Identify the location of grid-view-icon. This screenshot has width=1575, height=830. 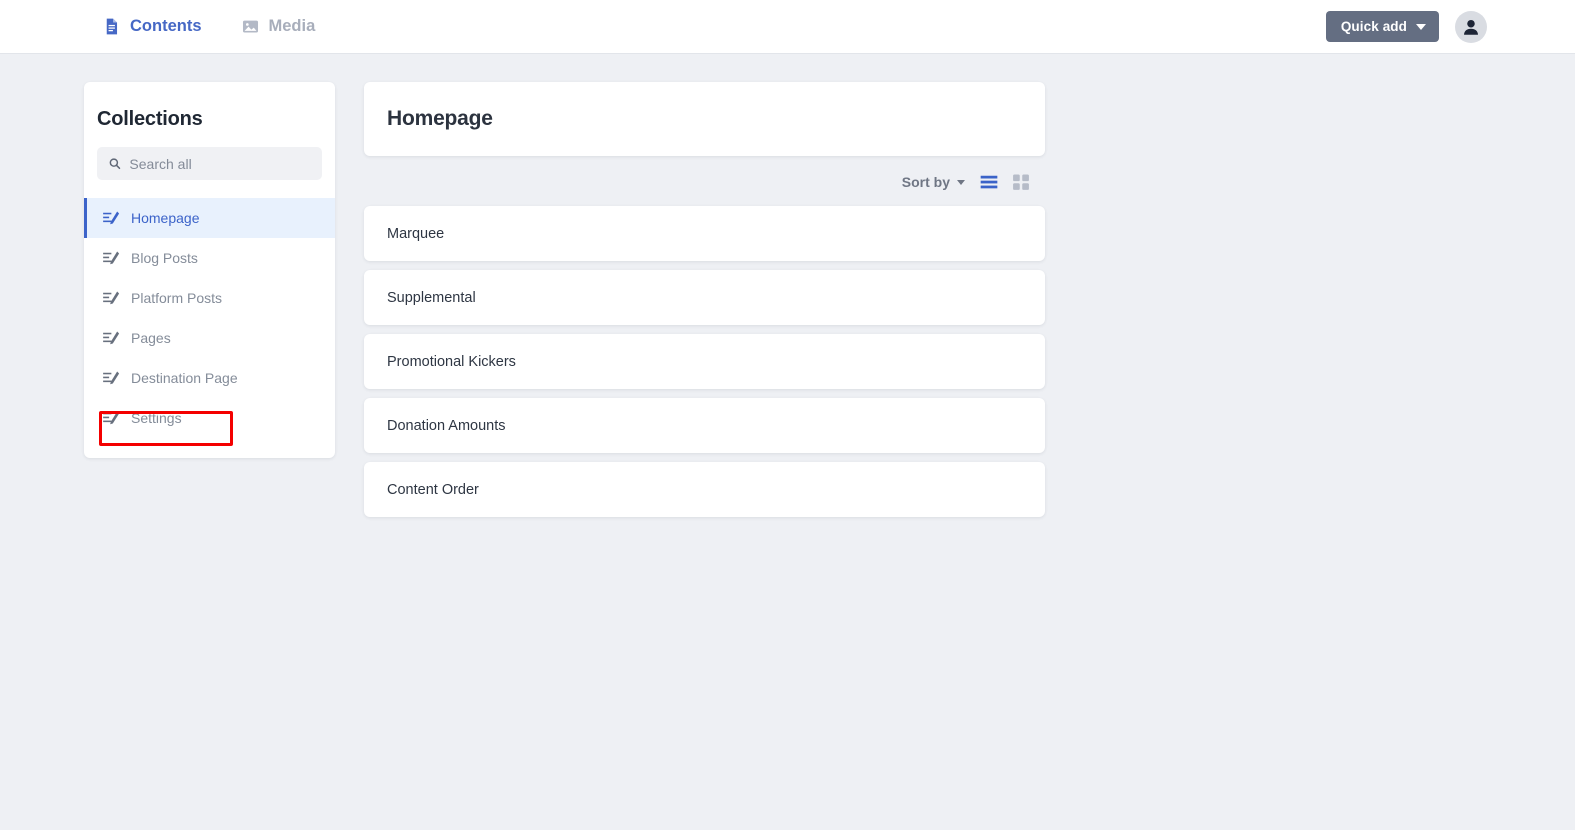
(1021, 182).